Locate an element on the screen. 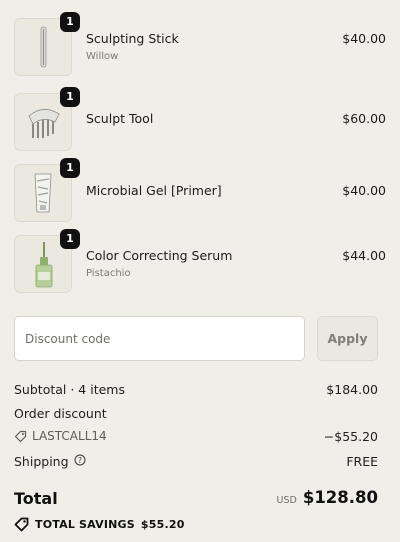 Image resolution: width=400 pixels, height=542 pixels. discount-amount: −$55.20 is located at coordinates (350, 436).